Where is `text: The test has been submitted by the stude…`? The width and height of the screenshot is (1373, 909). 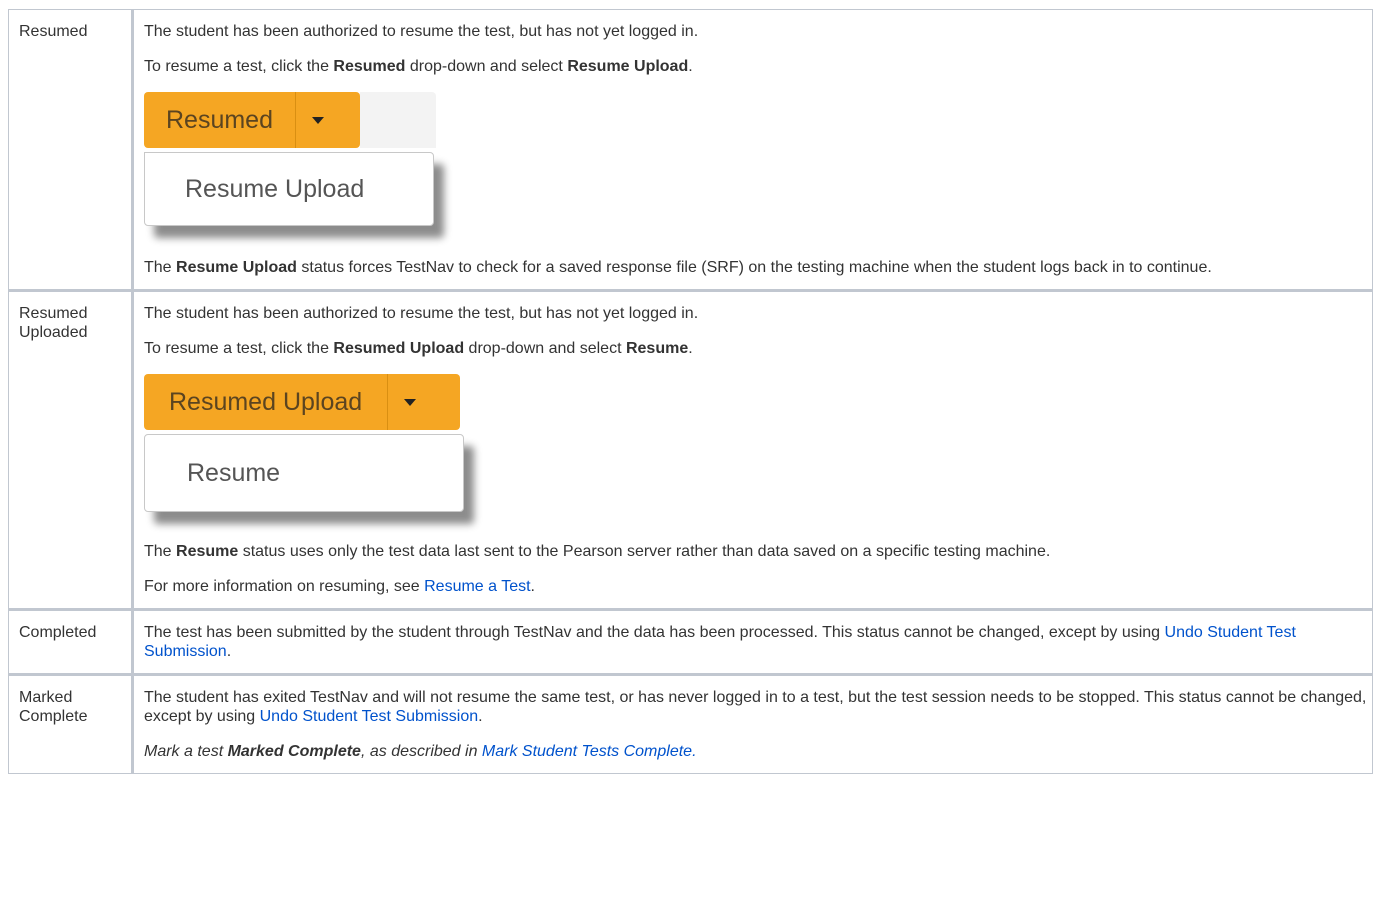
text: The test has been submitted by the stude… is located at coordinates (654, 632).